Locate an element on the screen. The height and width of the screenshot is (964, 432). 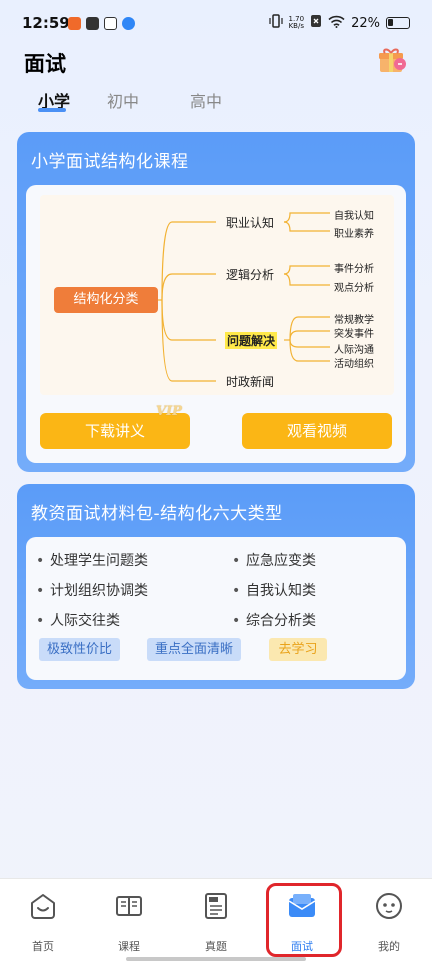
mindmap-leaf: 突发事件 is located at coordinates (354, 334).